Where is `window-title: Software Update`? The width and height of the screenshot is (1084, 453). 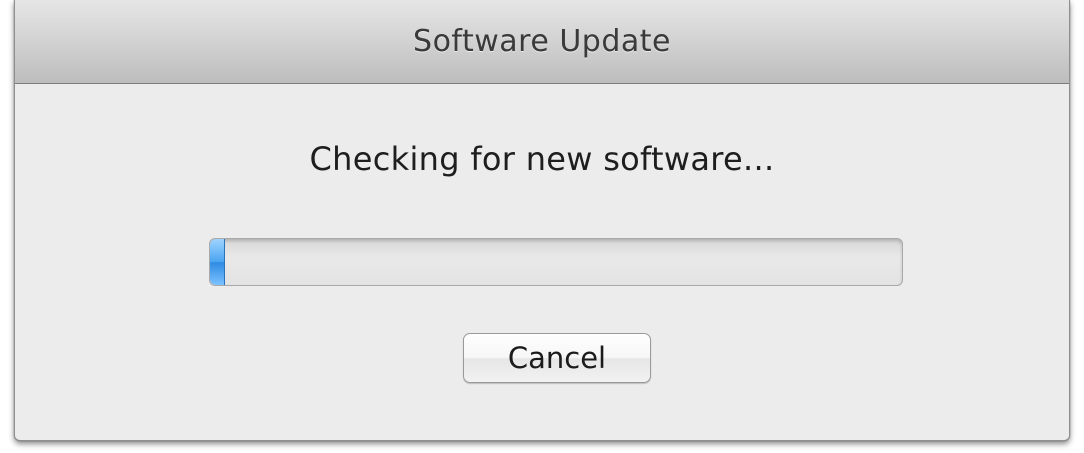 window-title: Software Update is located at coordinates (542, 41).